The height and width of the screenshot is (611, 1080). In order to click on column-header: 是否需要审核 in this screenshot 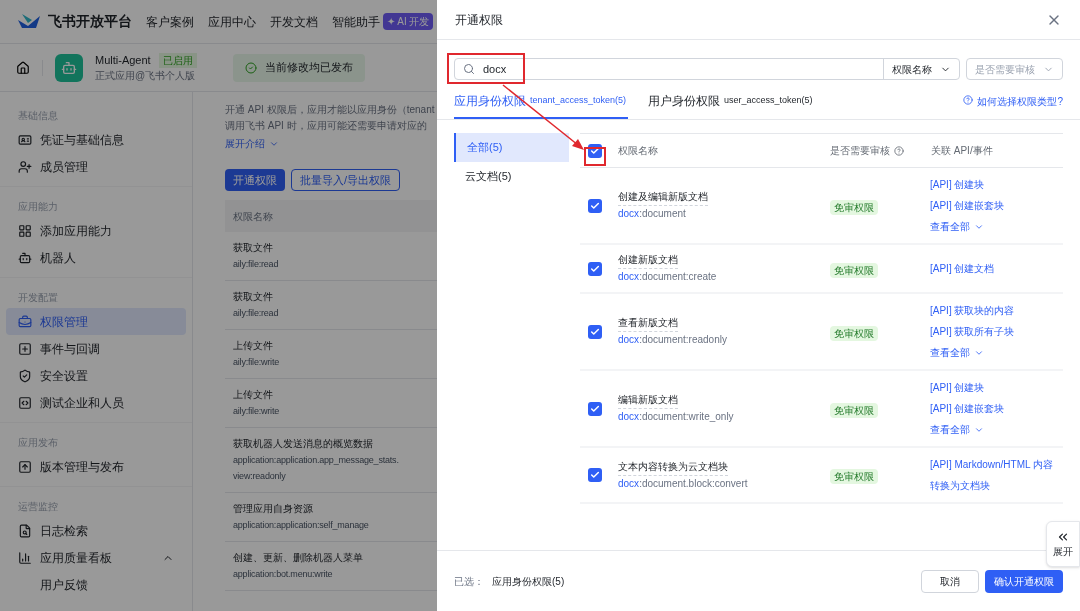, I will do `click(860, 151)`.